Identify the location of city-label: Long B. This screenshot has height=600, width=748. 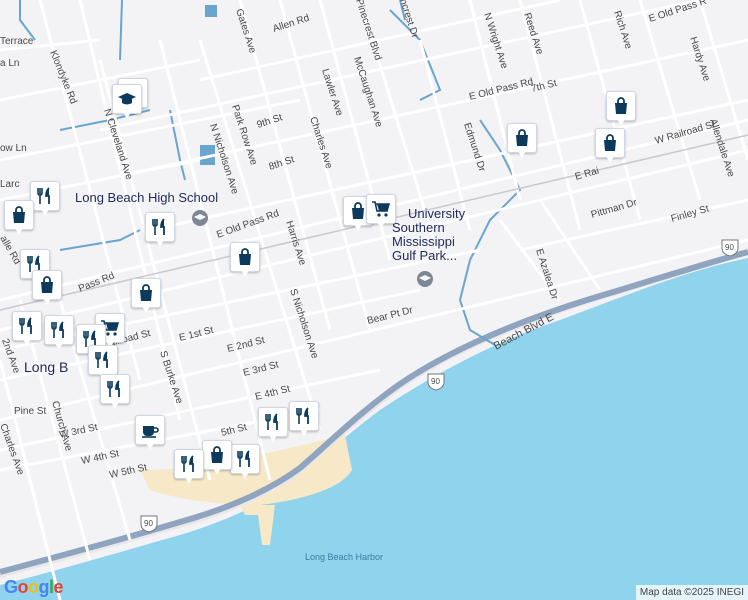
(46, 367).